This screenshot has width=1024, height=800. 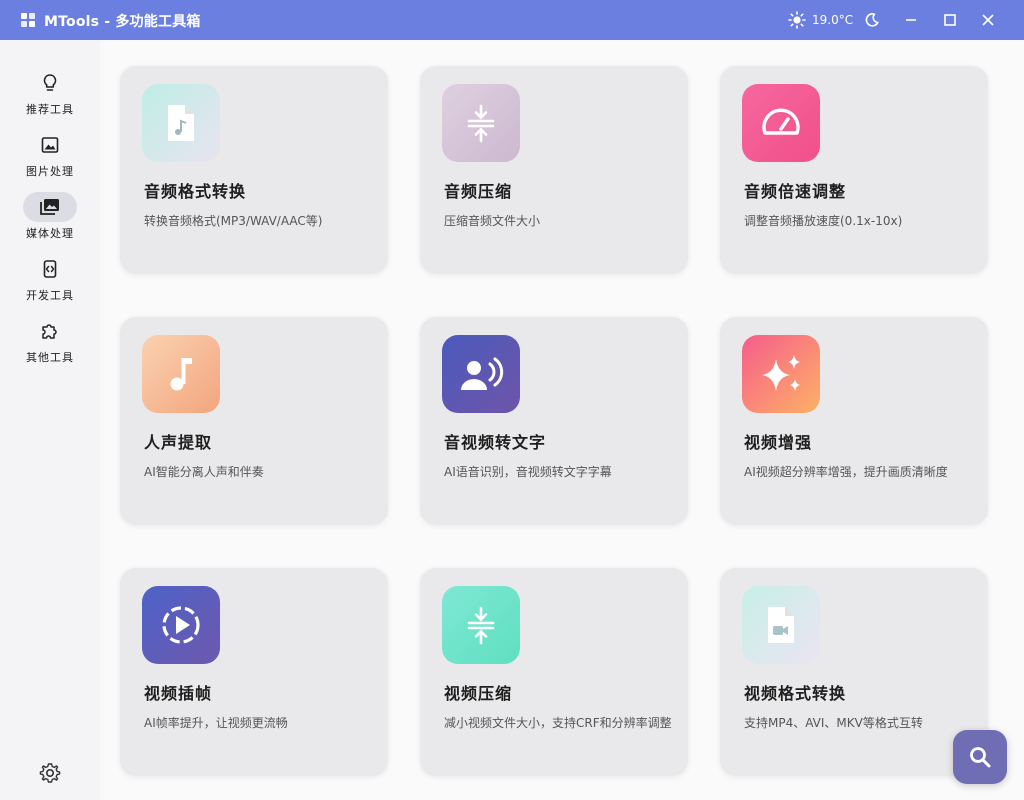 I want to click on tool-card-speech-to-text: 音视频转文字 AI语音识别，音视频转文字字幕, so click(x=554, y=421).